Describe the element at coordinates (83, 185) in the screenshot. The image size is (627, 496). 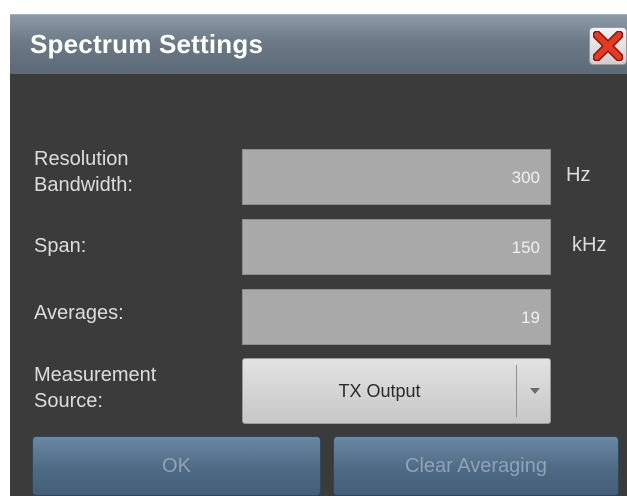
I see `resolution-bandwidth-label-line2: Bandwidth:` at that location.